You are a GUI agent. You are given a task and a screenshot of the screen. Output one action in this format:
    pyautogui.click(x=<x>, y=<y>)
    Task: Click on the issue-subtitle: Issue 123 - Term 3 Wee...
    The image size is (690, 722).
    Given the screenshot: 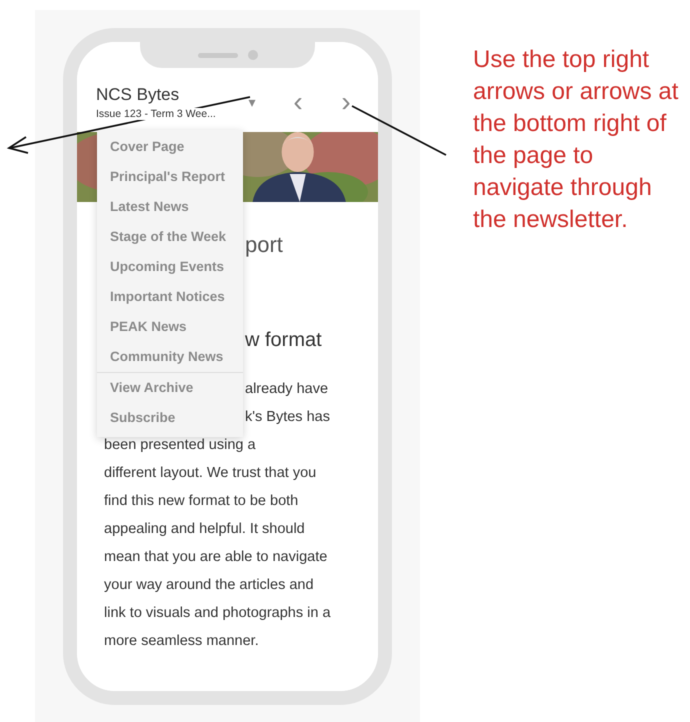 What is the action you would take?
    pyautogui.click(x=156, y=114)
    